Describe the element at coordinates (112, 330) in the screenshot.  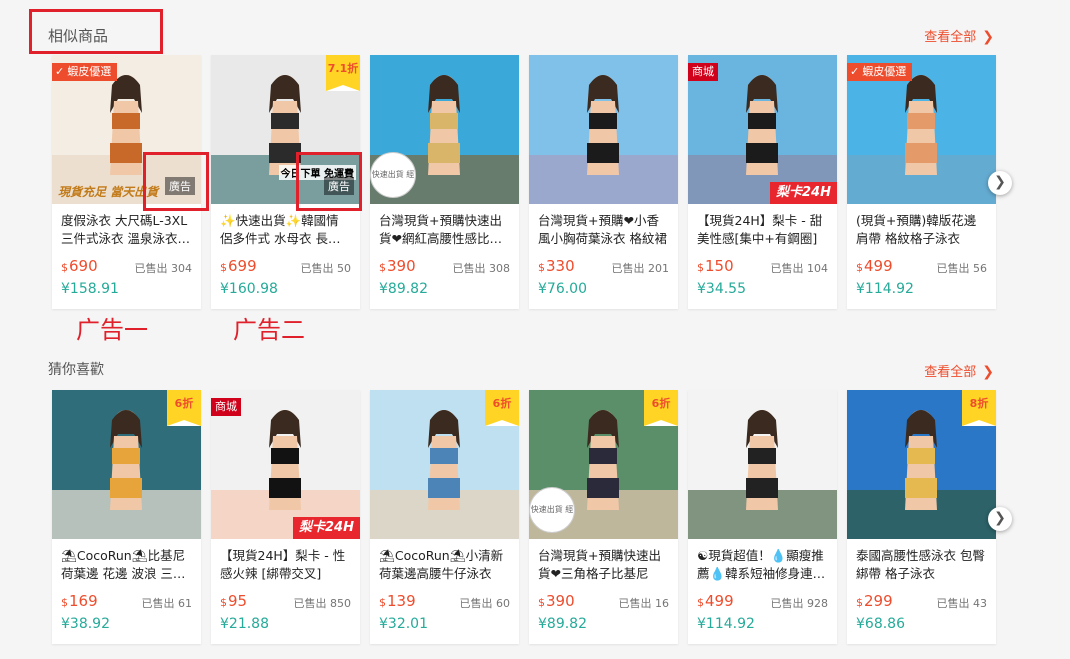
I see `annotation-ad-1: 广告一` at that location.